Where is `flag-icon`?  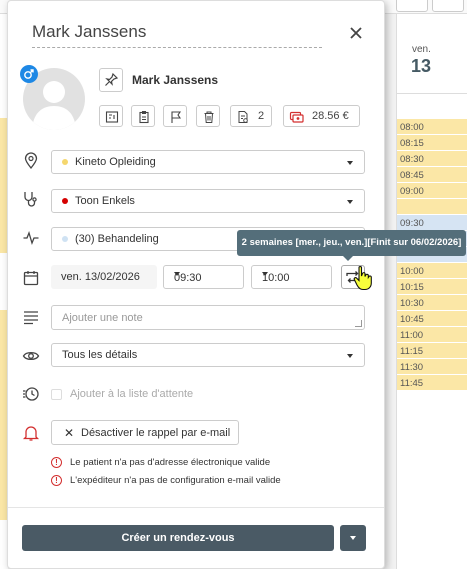
flag-icon is located at coordinates (176, 117).